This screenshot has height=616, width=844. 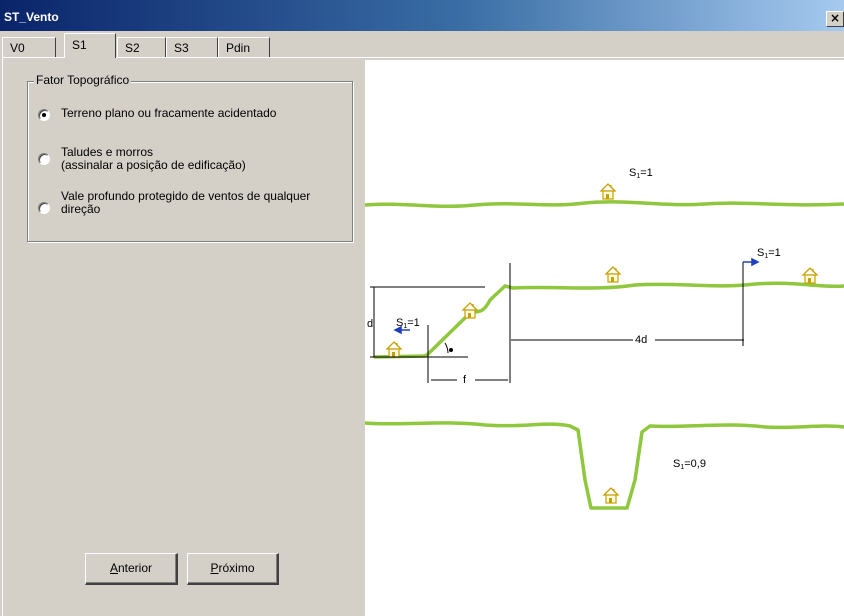 I want to click on back-button: Anterior, so click(x=131, y=569).